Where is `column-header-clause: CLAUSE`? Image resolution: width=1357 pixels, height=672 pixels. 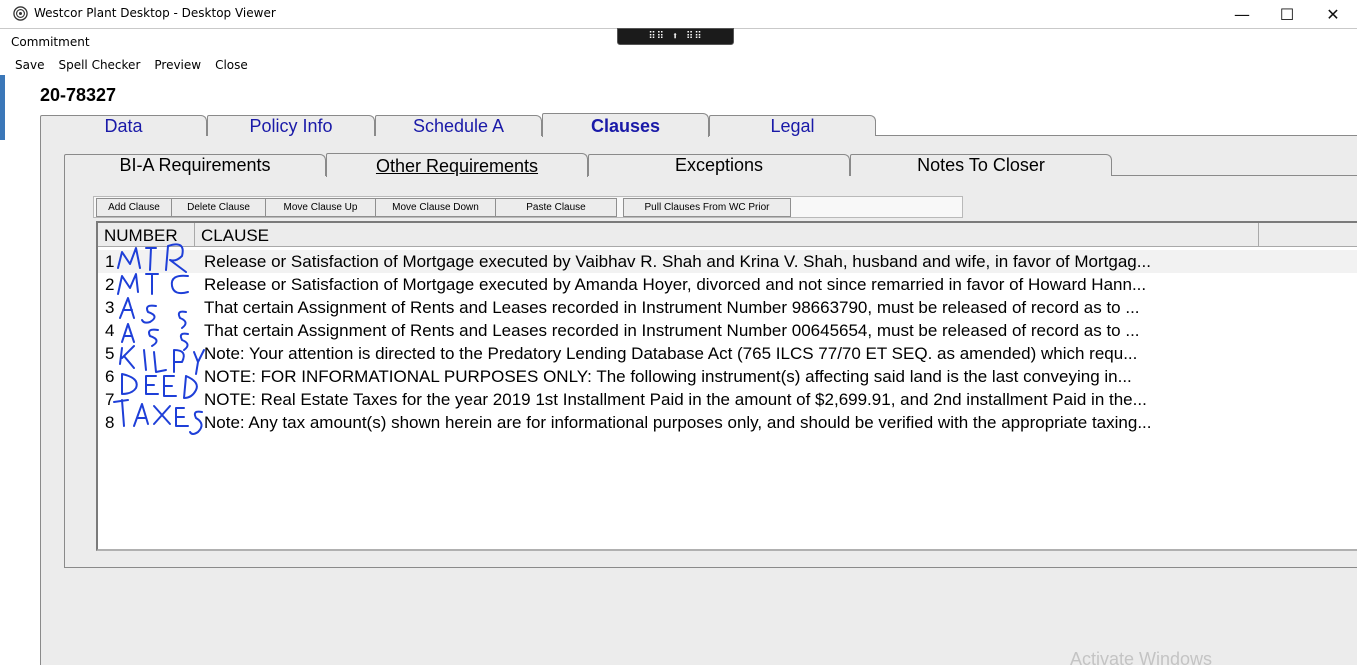 column-header-clause: CLAUSE is located at coordinates (727, 235).